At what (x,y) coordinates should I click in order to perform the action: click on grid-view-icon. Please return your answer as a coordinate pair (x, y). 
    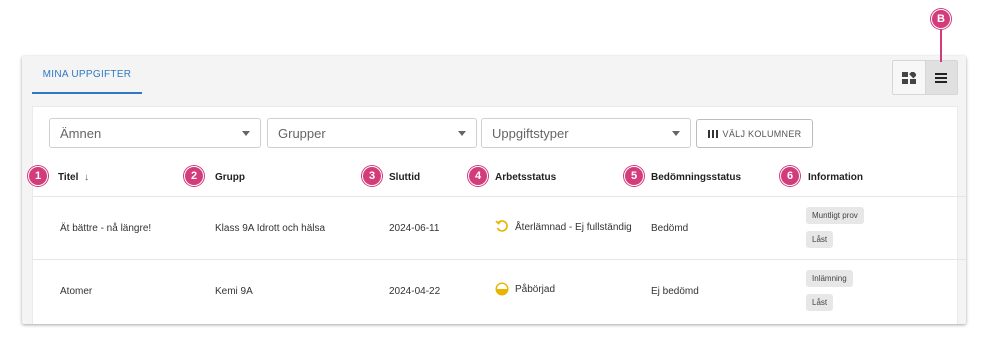
    Looking at the image, I should click on (908, 77).